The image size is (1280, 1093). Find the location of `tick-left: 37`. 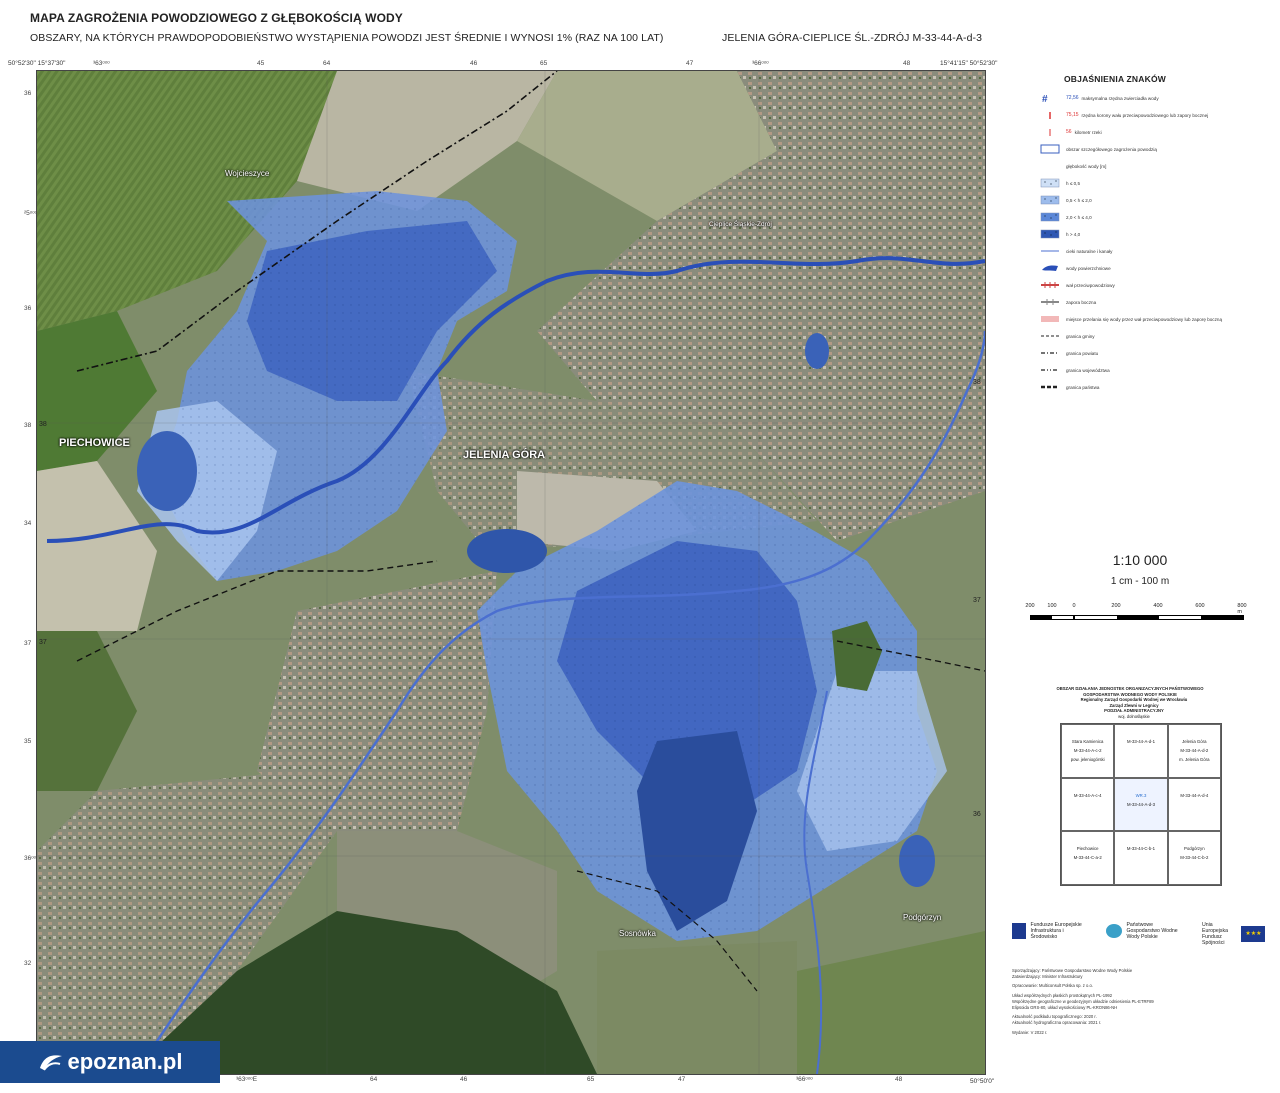

tick-left: 37 is located at coordinates (28, 643).